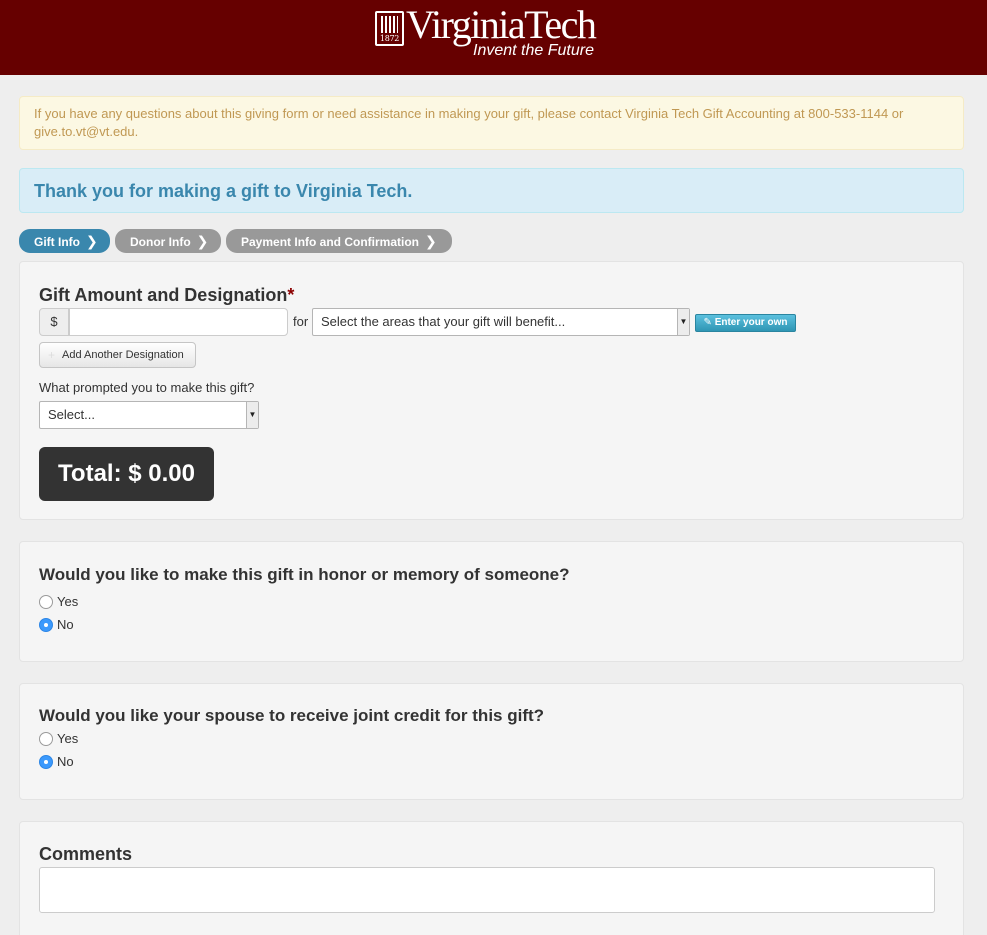  I want to click on step-payment-info: Payment Info and Confirmation ❯, so click(339, 241).